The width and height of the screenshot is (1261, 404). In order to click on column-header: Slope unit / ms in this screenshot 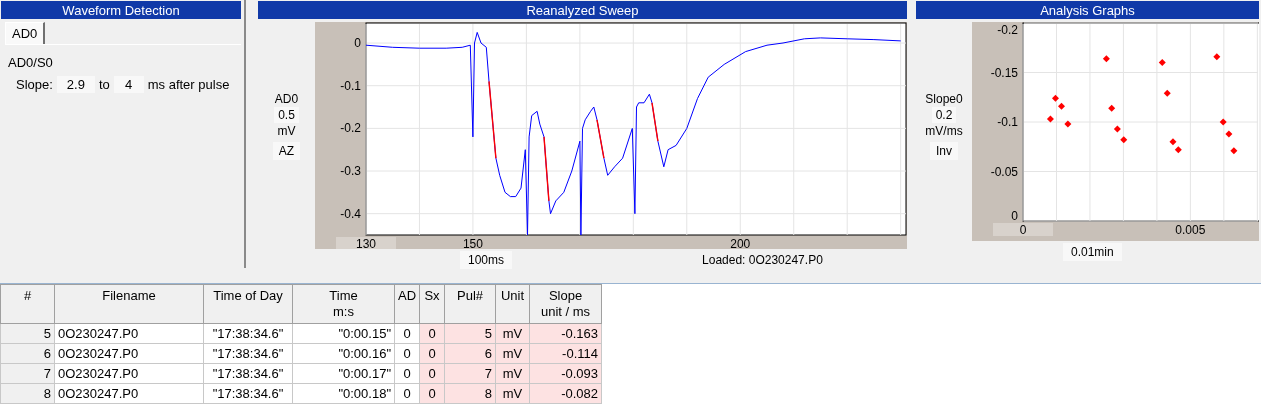, I will do `click(565, 304)`.